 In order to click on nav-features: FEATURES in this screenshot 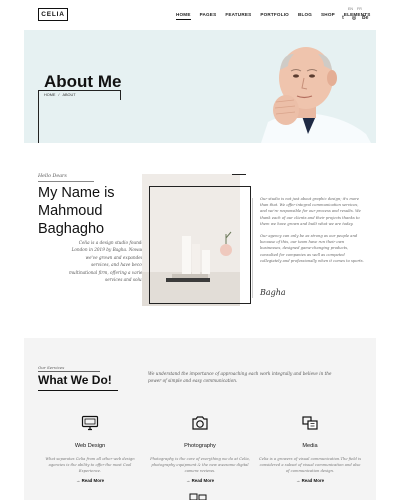, I will do `click(238, 14)`.